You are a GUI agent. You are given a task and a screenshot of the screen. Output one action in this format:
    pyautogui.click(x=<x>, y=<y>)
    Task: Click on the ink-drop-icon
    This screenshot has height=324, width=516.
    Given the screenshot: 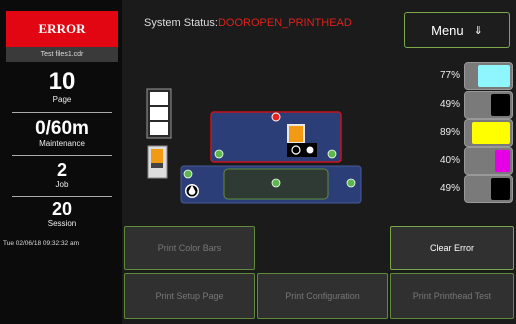 What is the action you would take?
    pyautogui.click(x=192, y=191)
    